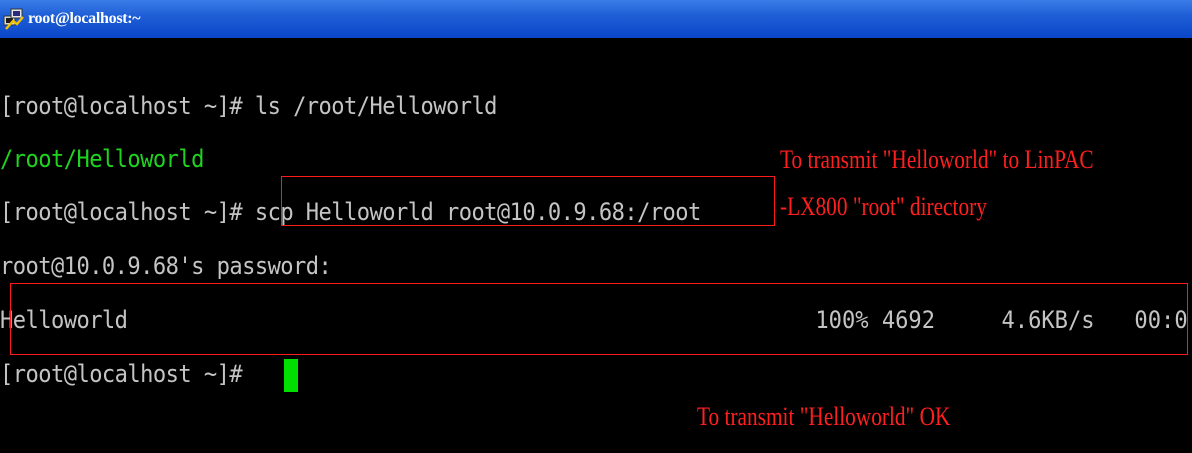  I want to click on terminal-line-2: /root/Helloworld, so click(102, 159).